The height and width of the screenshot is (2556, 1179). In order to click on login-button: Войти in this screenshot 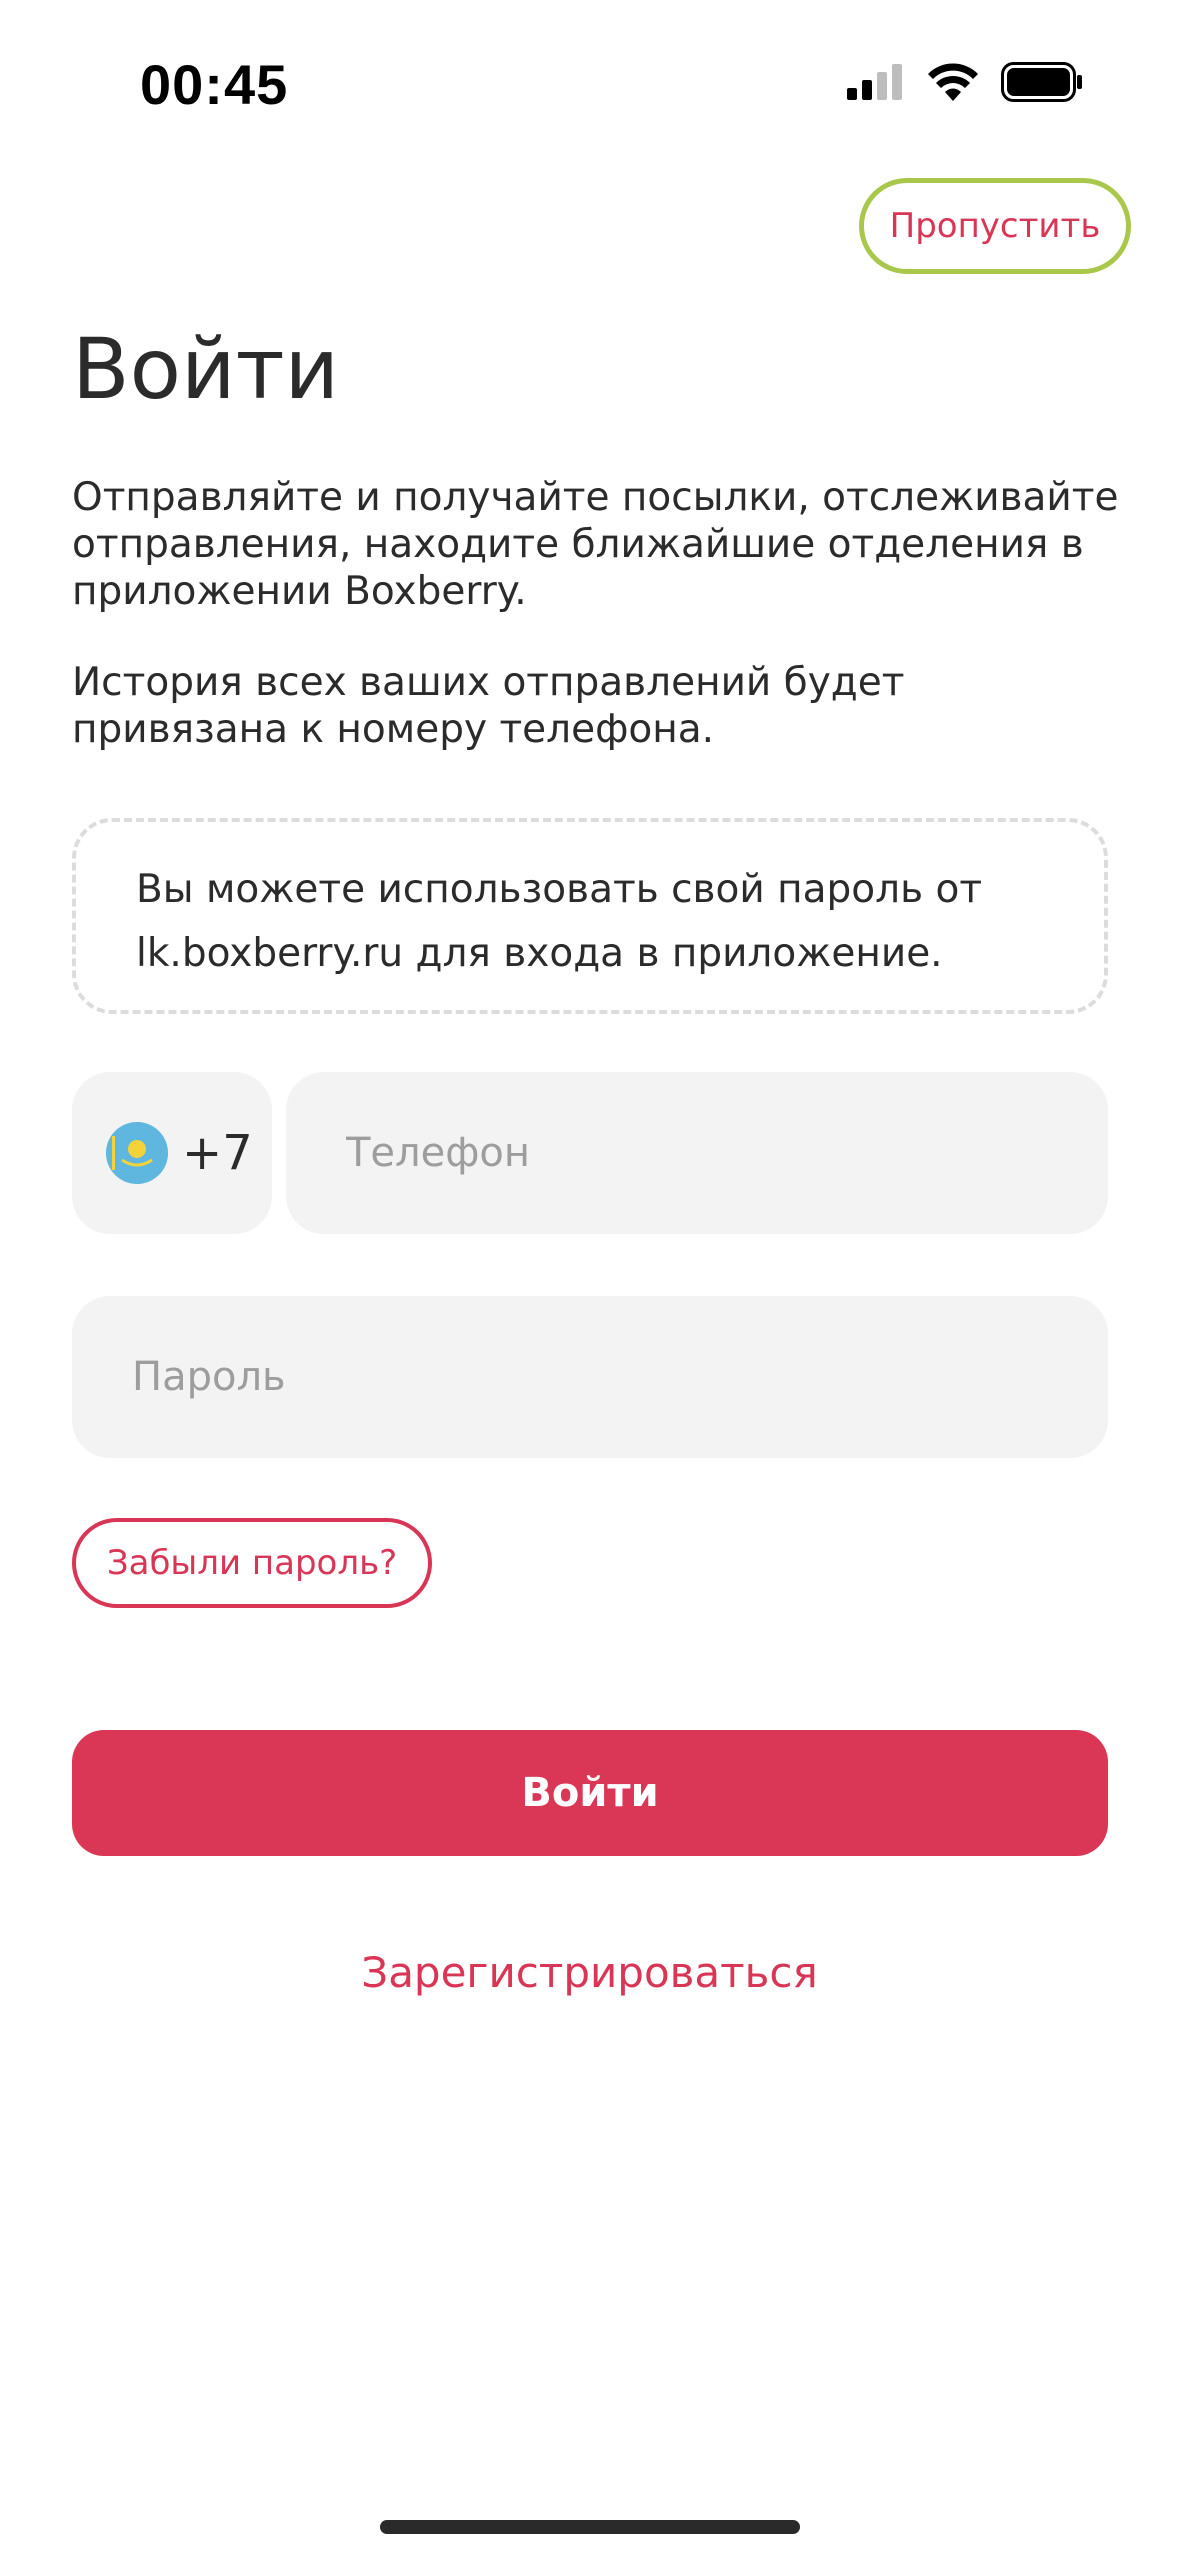, I will do `click(590, 1793)`.